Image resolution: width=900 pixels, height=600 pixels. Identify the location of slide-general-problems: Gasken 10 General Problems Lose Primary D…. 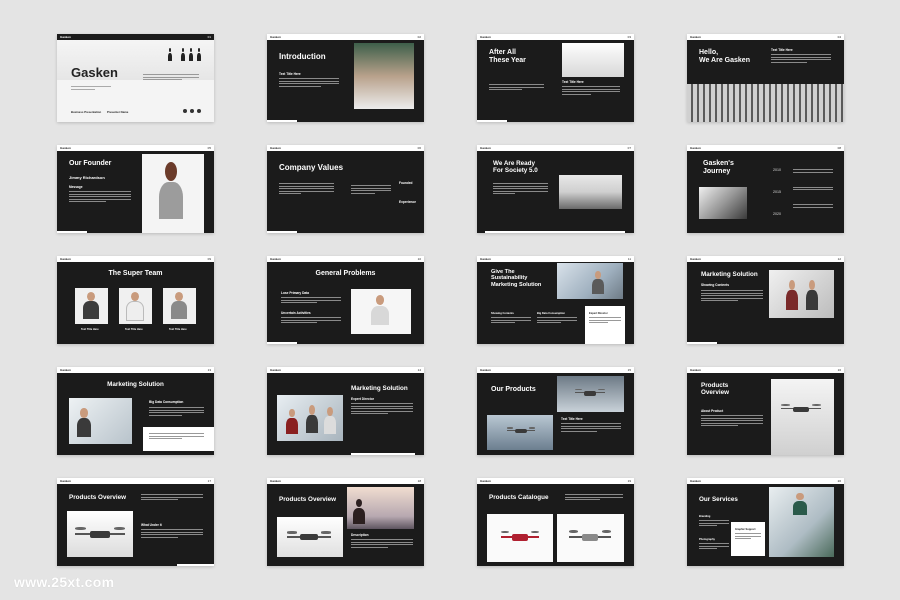
(345, 300).